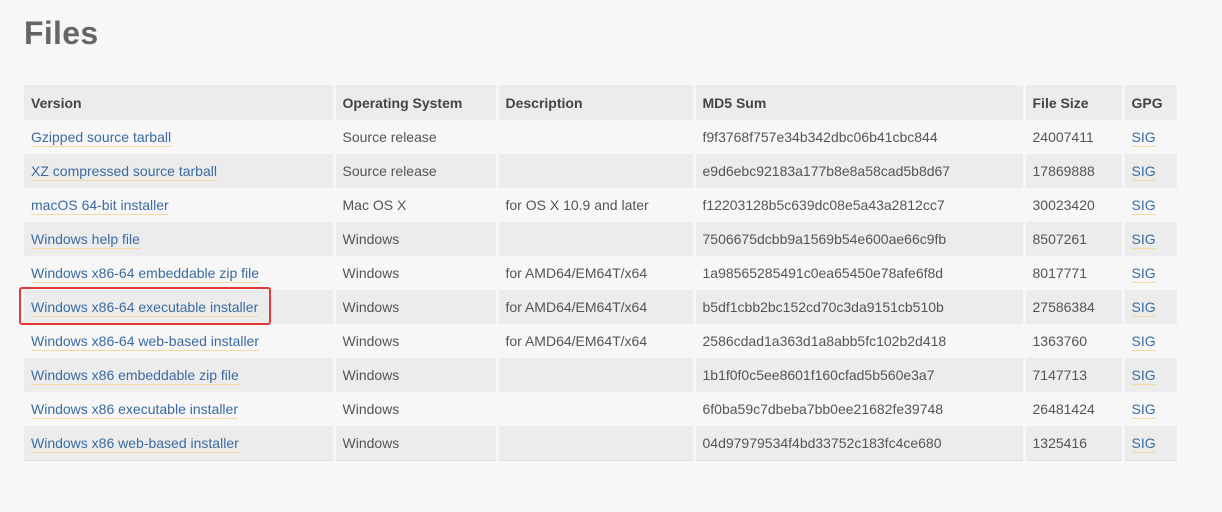  What do you see at coordinates (596, 102) in the screenshot?
I see `header-description: Description` at bounding box center [596, 102].